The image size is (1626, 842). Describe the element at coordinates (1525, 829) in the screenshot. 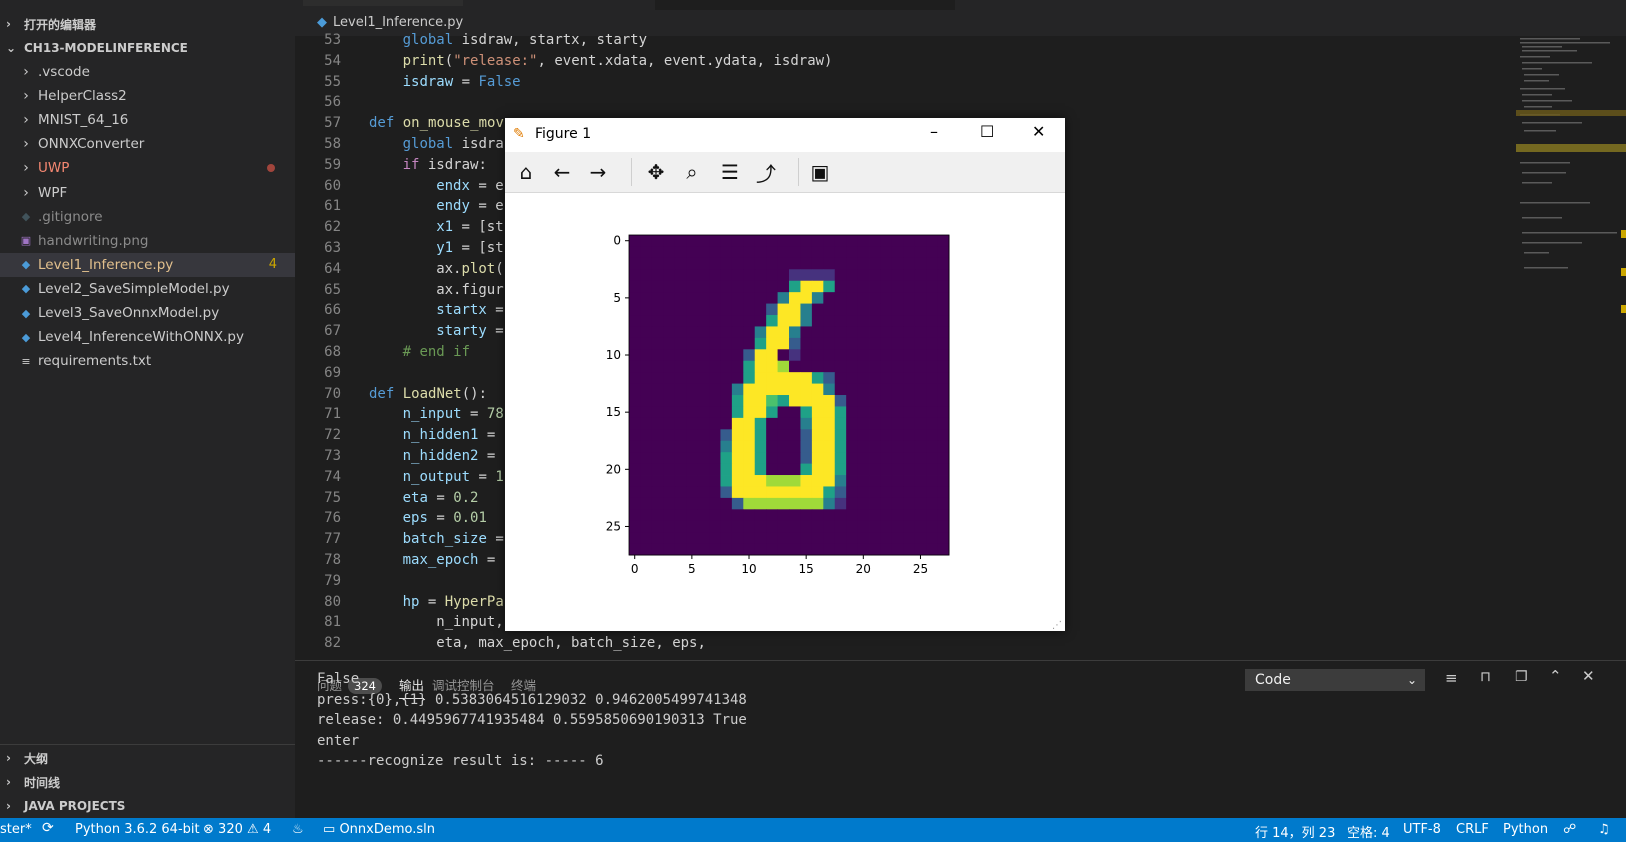

I see `language-mode: Python` at that location.